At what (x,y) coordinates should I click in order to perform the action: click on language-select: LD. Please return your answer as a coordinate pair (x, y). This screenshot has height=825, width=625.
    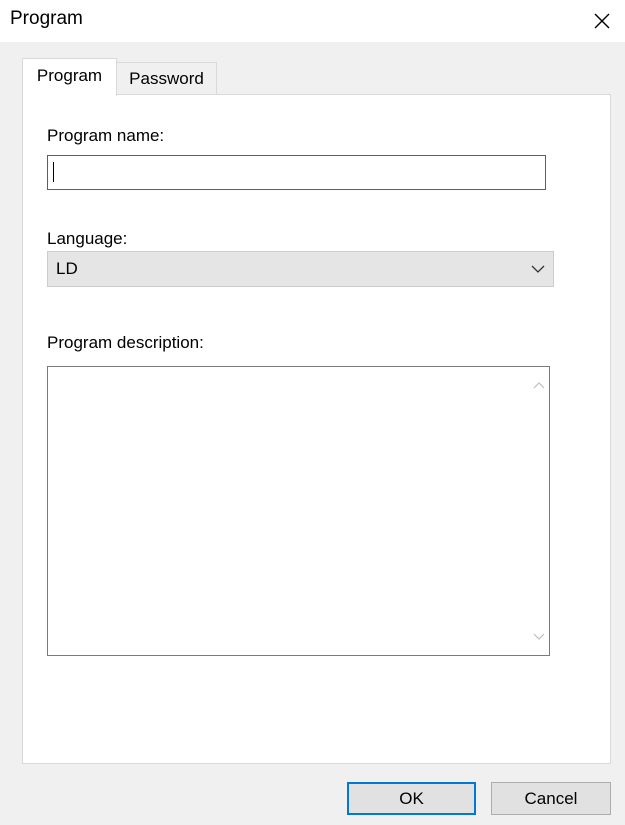
    Looking at the image, I should click on (300, 269).